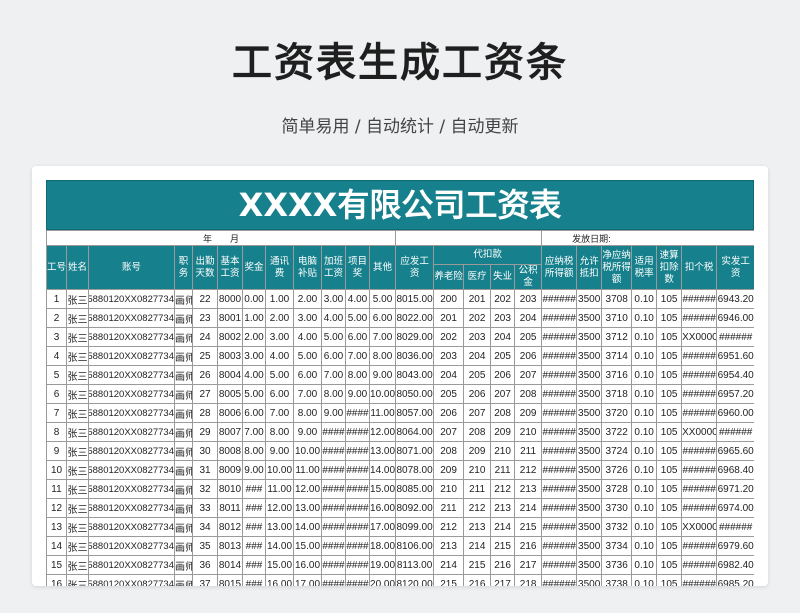  What do you see at coordinates (415, 394) in the screenshot?
I see `cell-gross: 8050.00` at bounding box center [415, 394].